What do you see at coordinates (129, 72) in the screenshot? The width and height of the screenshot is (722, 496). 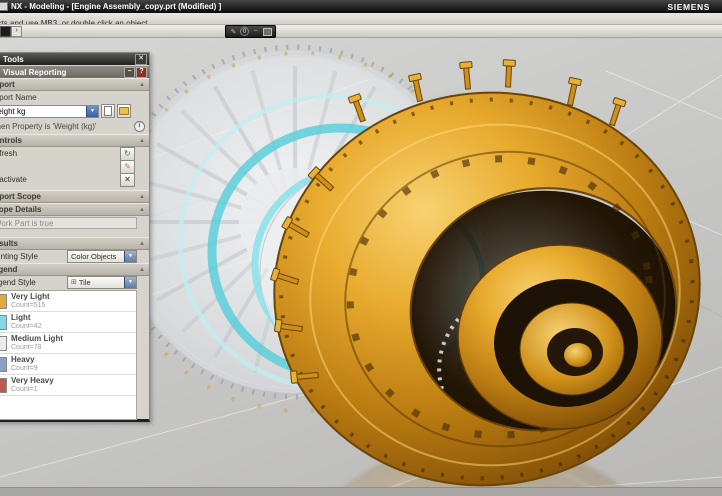 I see `minimize-icon: −` at bounding box center [129, 72].